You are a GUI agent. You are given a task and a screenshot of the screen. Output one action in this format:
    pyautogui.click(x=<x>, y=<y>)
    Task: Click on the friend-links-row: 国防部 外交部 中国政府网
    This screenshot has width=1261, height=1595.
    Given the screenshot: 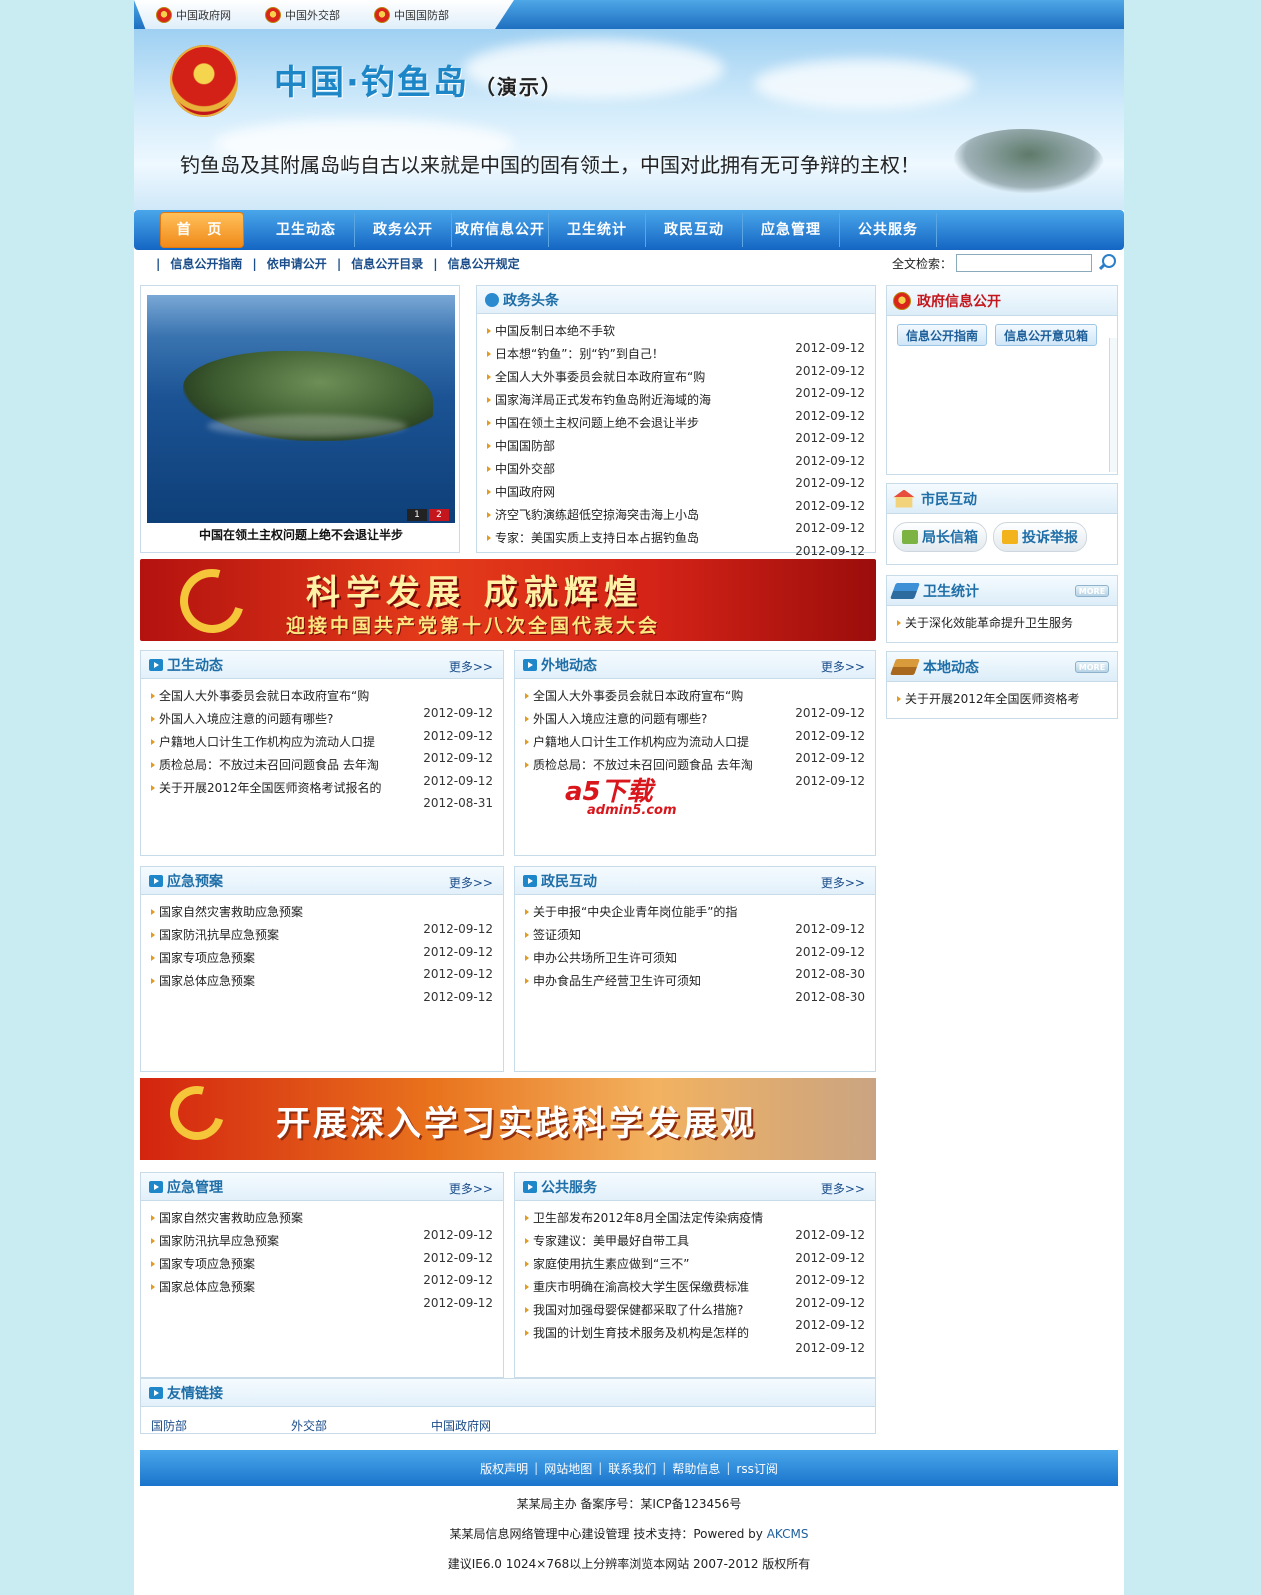 What is the action you would take?
    pyautogui.click(x=508, y=1420)
    